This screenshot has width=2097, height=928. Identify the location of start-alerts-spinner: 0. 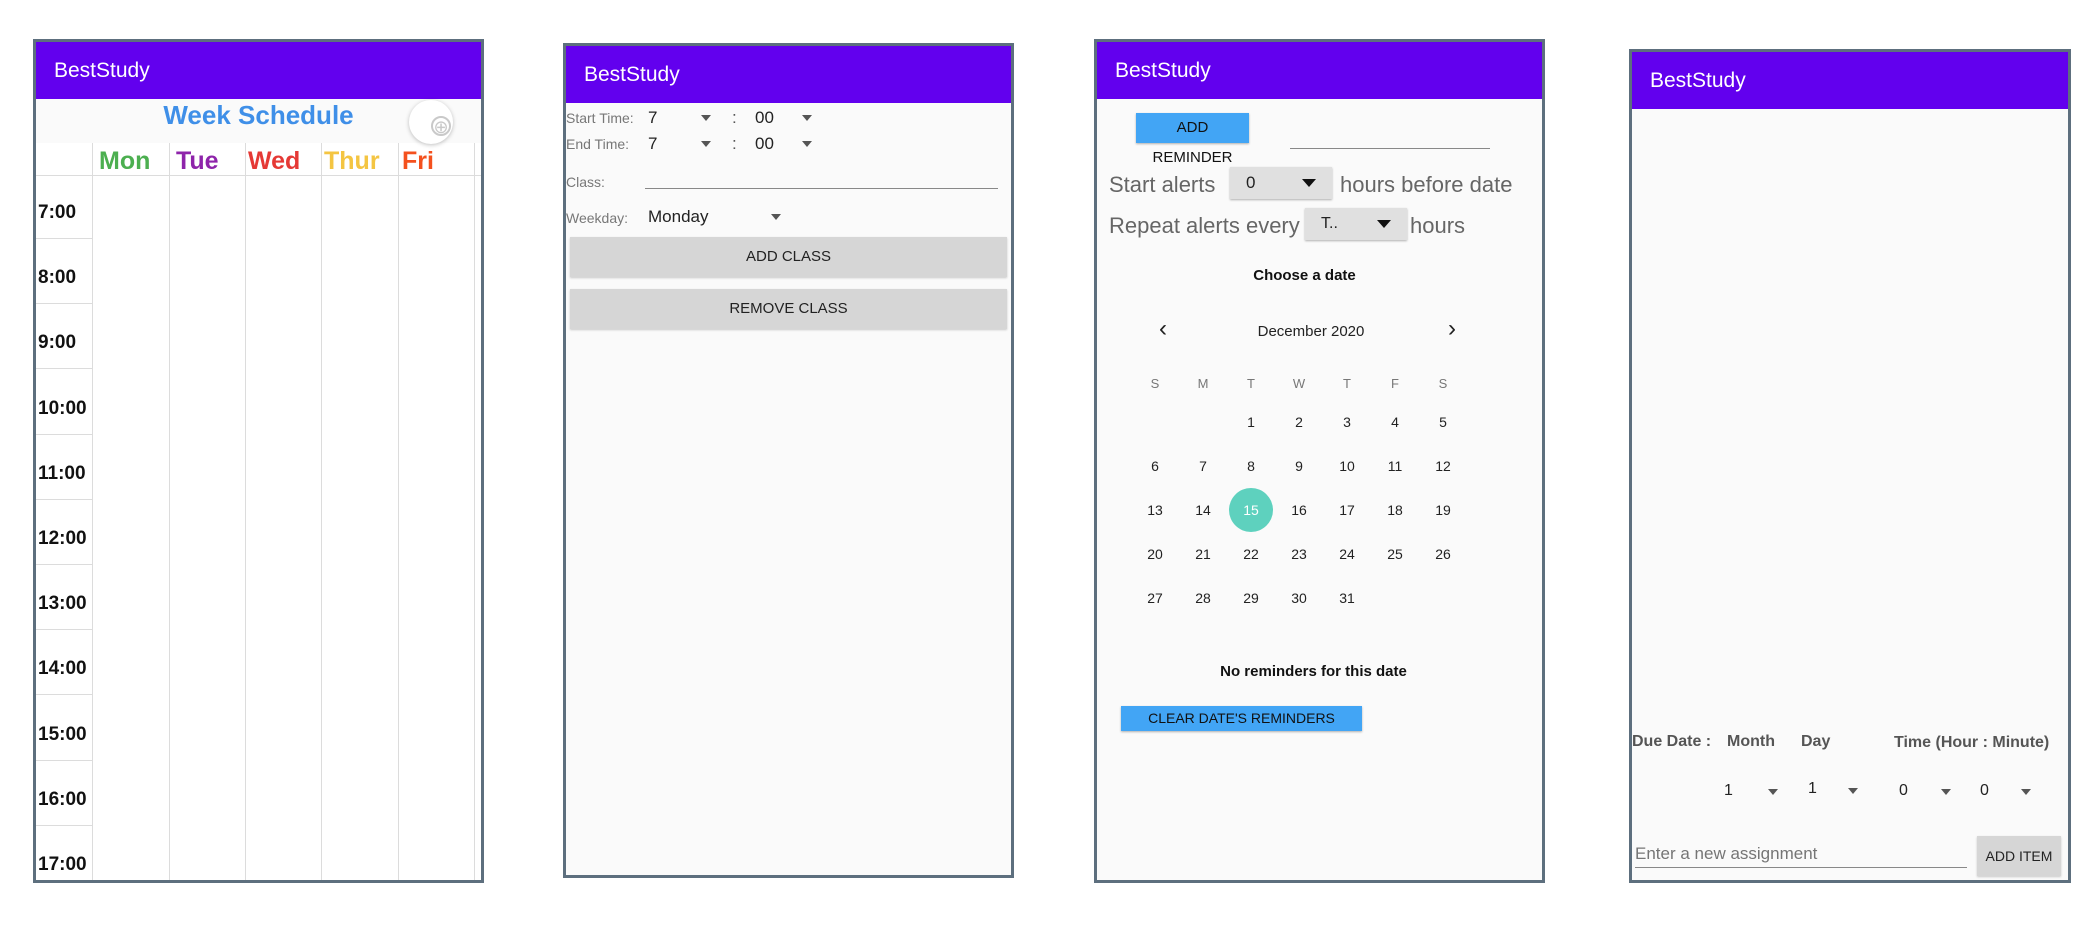
(1281, 183).